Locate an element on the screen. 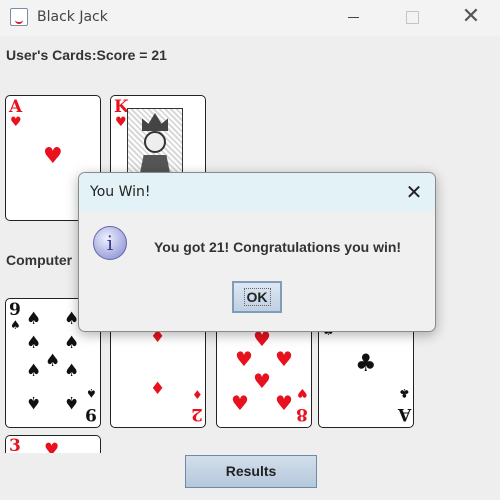 This screenshot has width=500, height=500. info-icon: i is located at coordinates (110, 243).